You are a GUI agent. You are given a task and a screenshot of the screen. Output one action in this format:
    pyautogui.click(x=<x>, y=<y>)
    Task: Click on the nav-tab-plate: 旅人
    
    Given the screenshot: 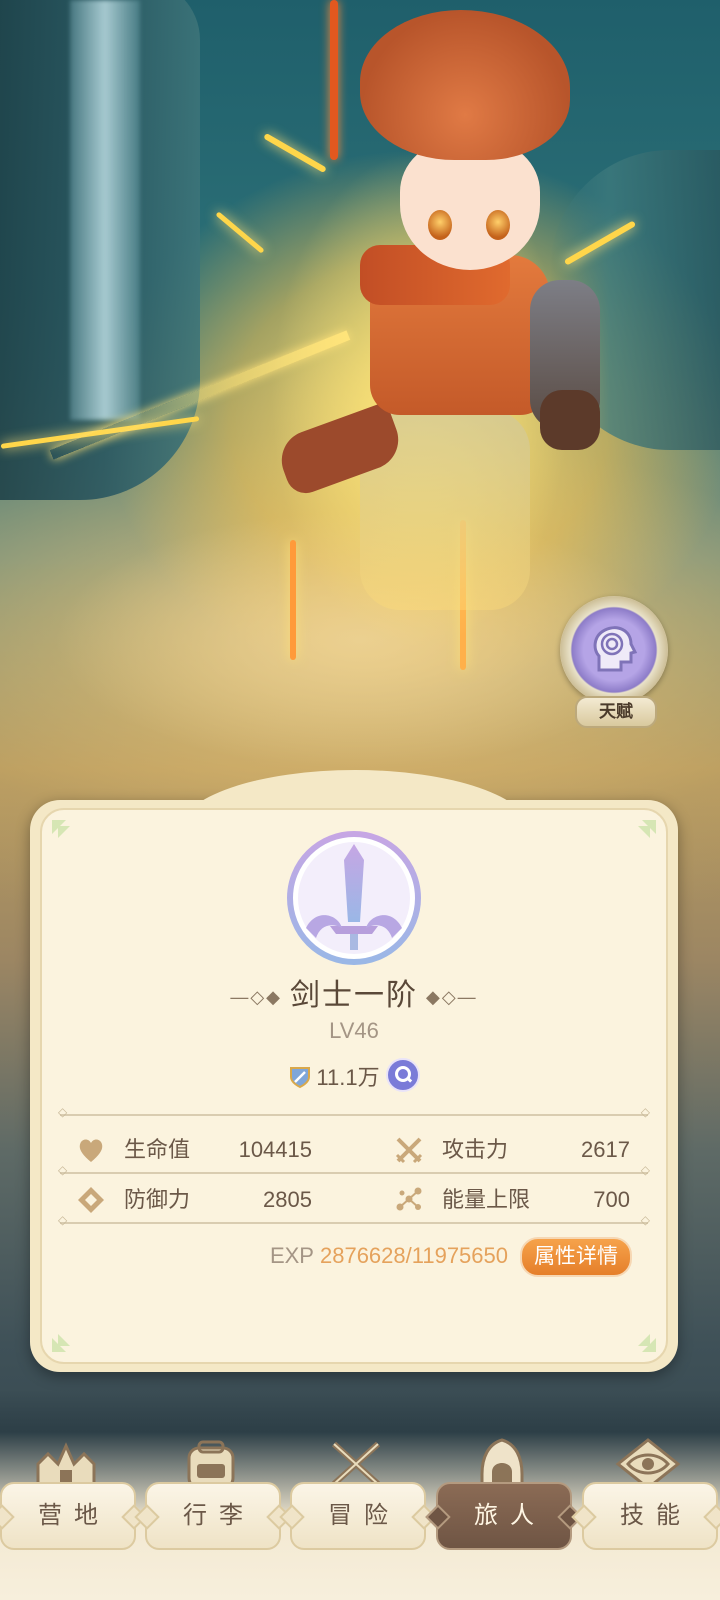 What is the action you would take?
    pyautogui.click(x=504, y=1516)
    